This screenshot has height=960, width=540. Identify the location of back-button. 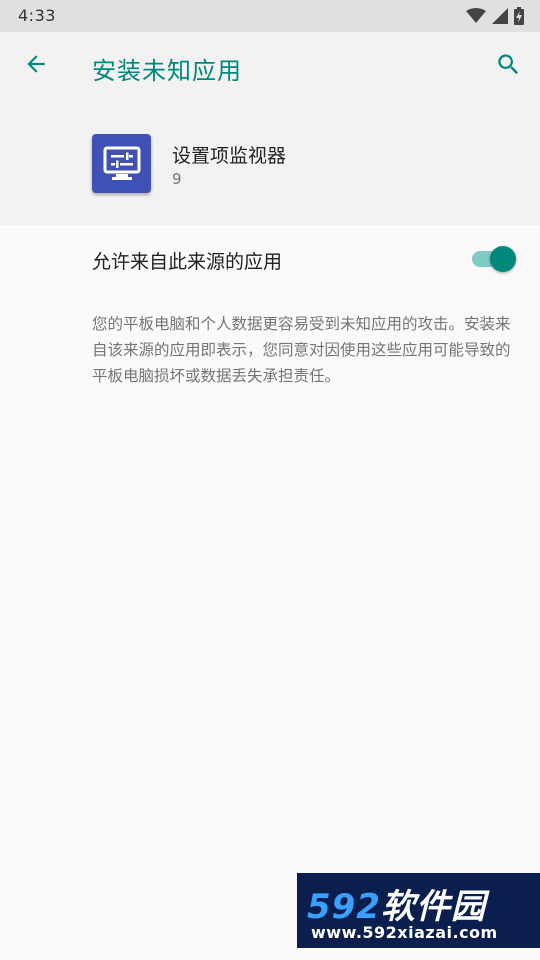
(36, 66).